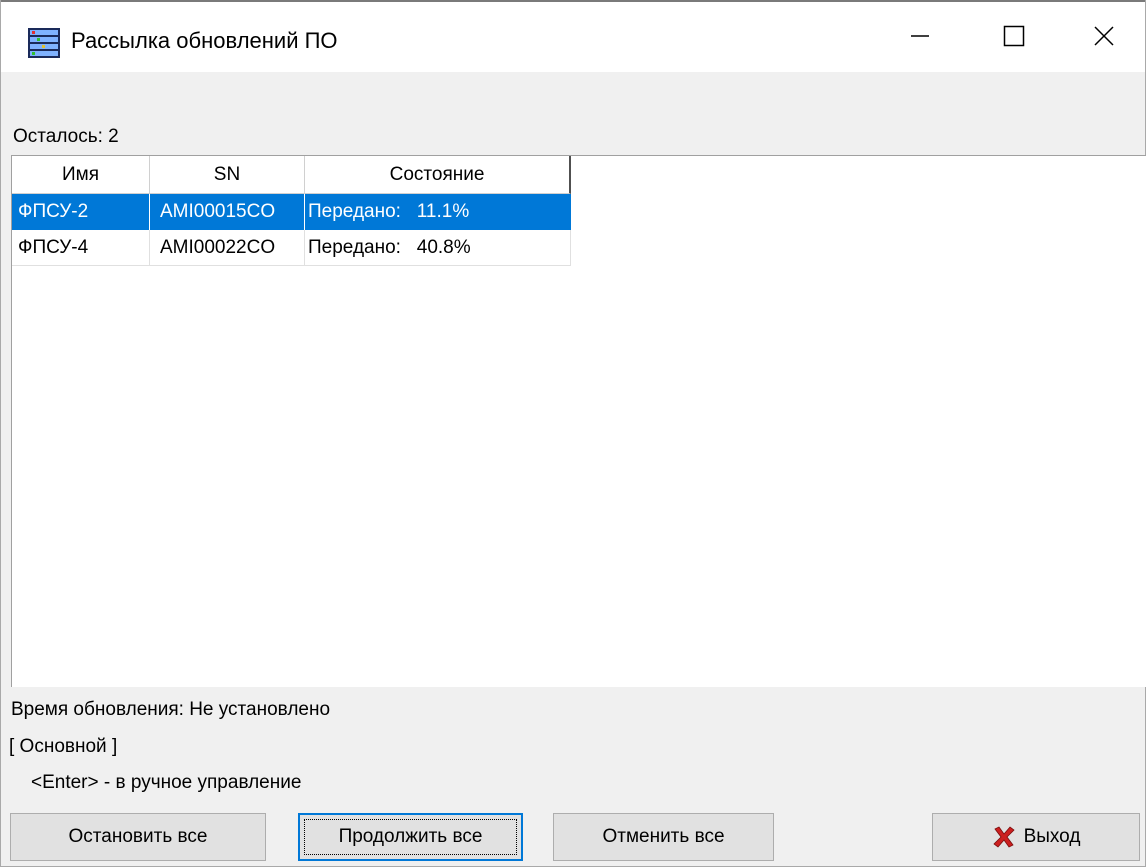 This screenshot has height=867, width=1146. I want to click on remaining-count: Осталось: 2, so click(66, 136).